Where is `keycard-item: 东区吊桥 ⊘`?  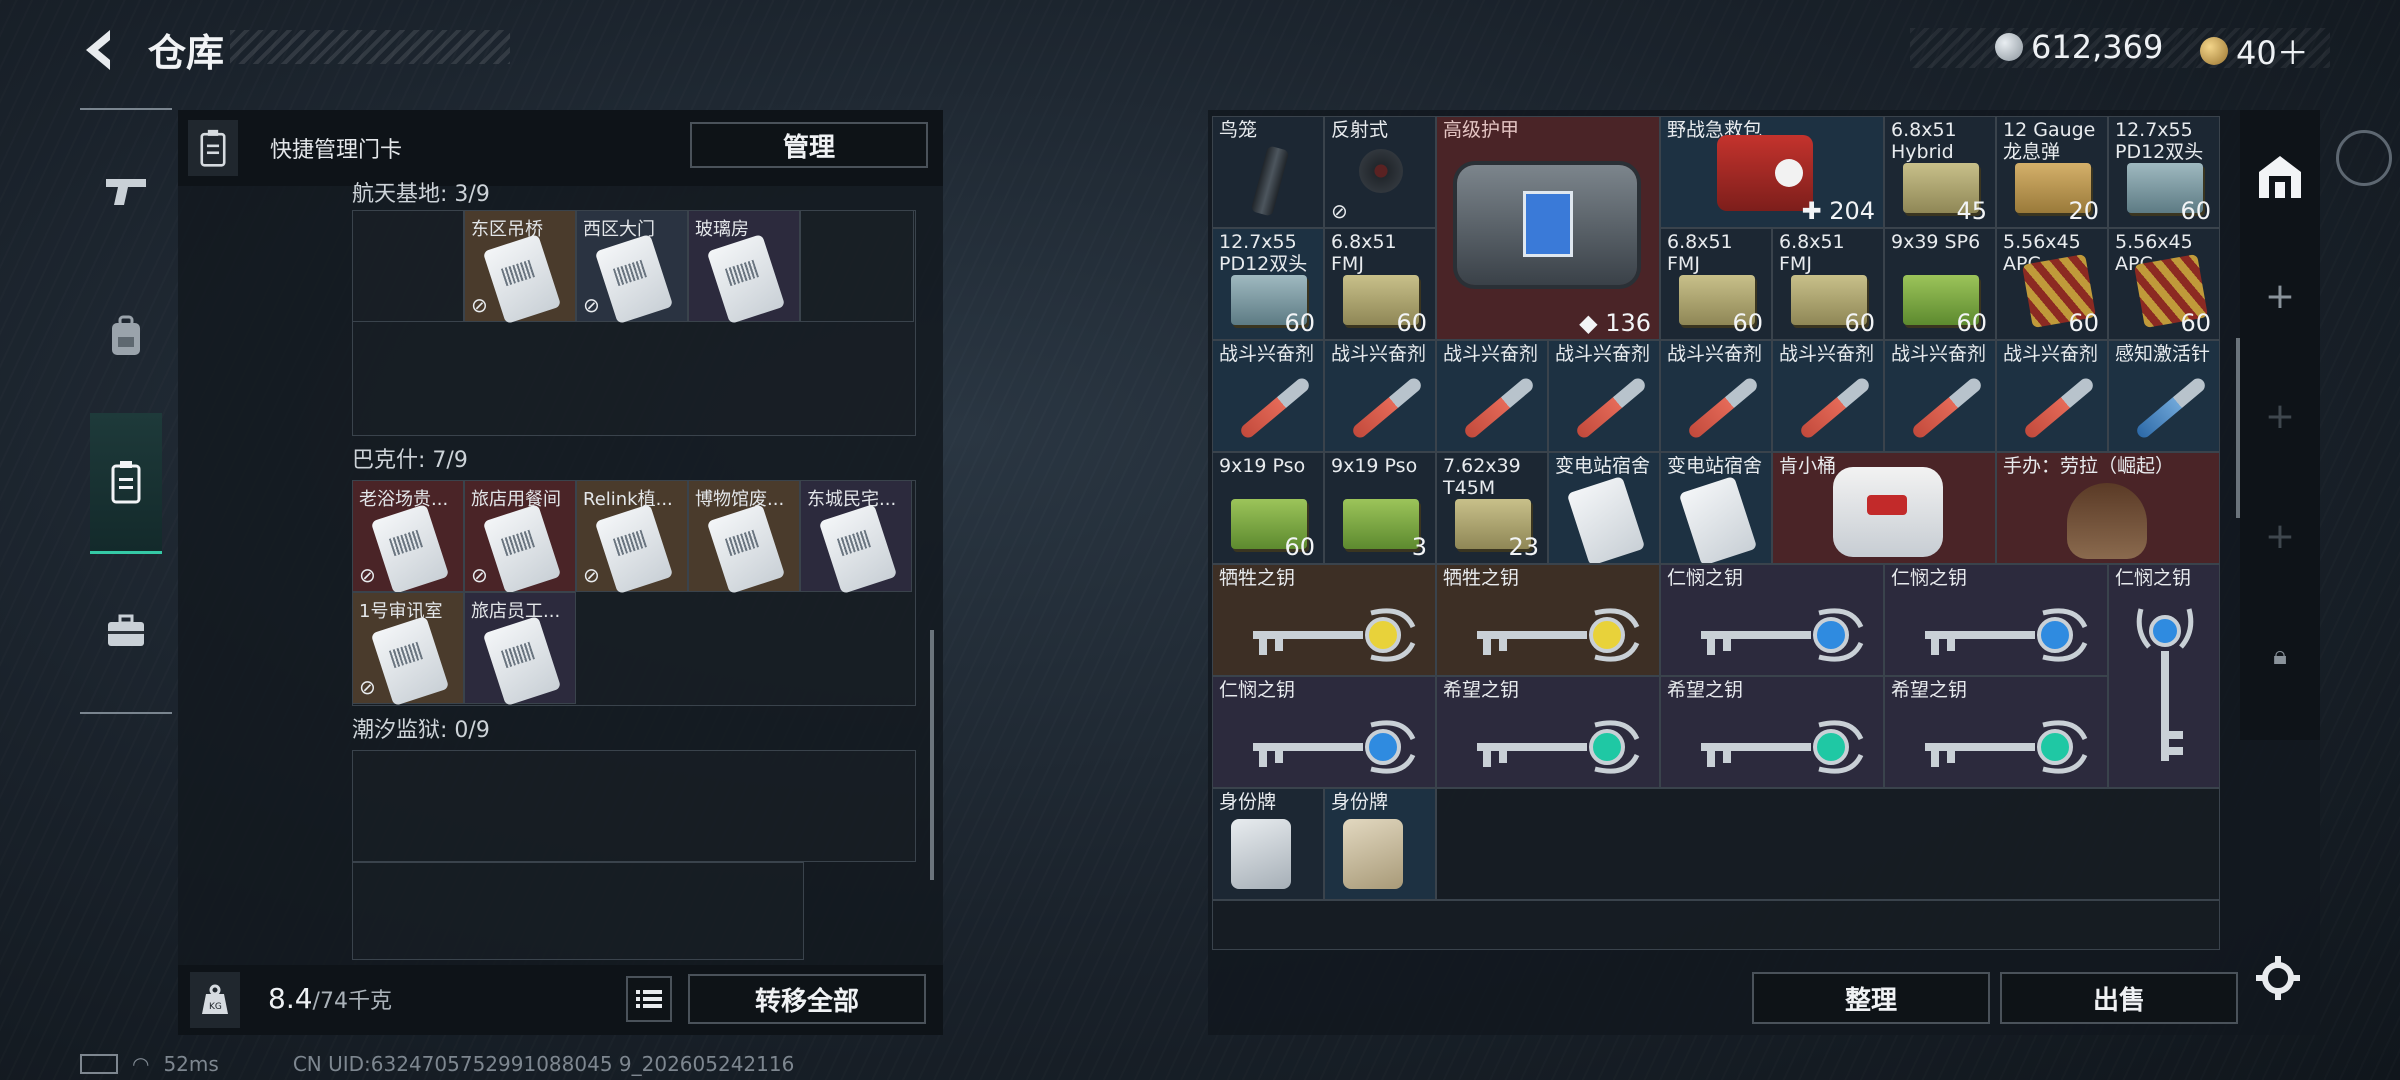
keycard-item: 东区吊桥 ⊘ is located at coordinates (520, 267).